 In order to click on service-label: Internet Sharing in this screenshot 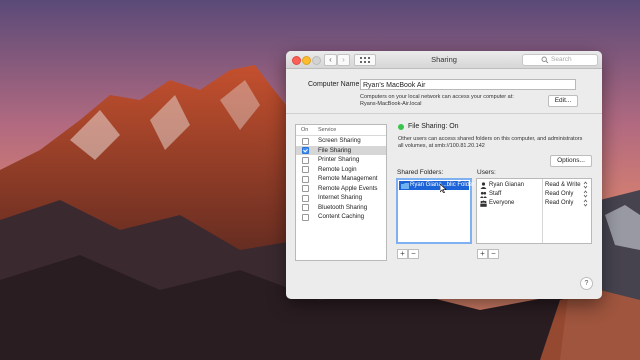, I will do `click(340, 197)`.